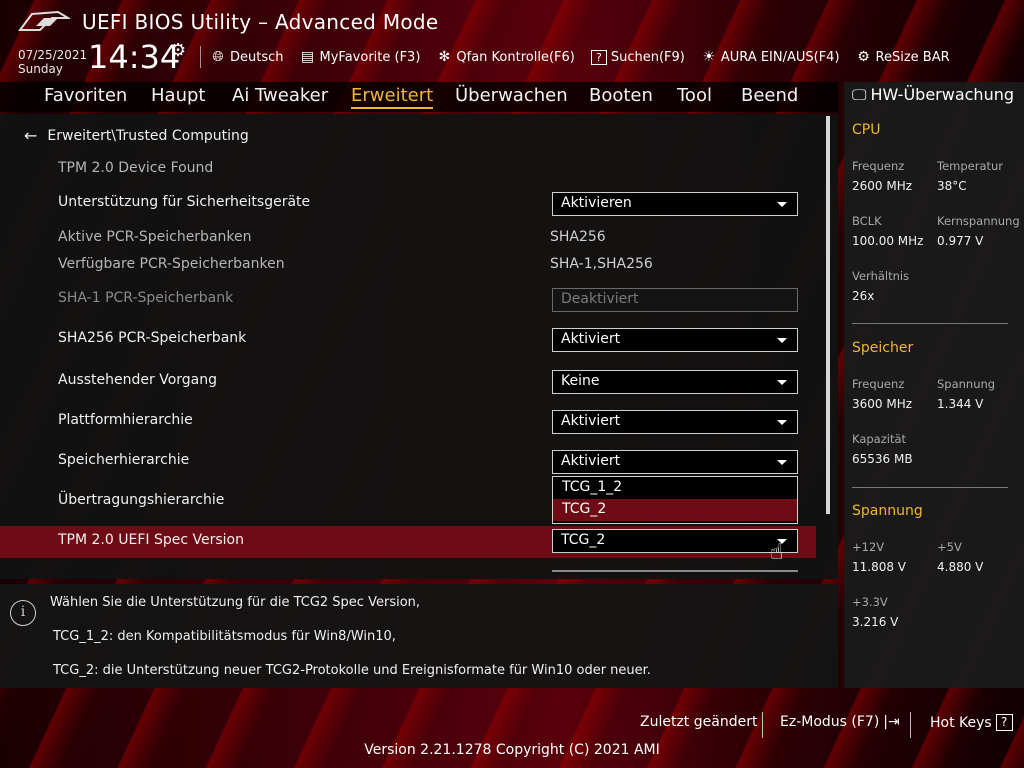 Image resolution: width=1024 pixels, height=768 pixels. Describe the element at coordinates (675, 571) in the screenshot. I see `next-dropdown-edge` at that location.